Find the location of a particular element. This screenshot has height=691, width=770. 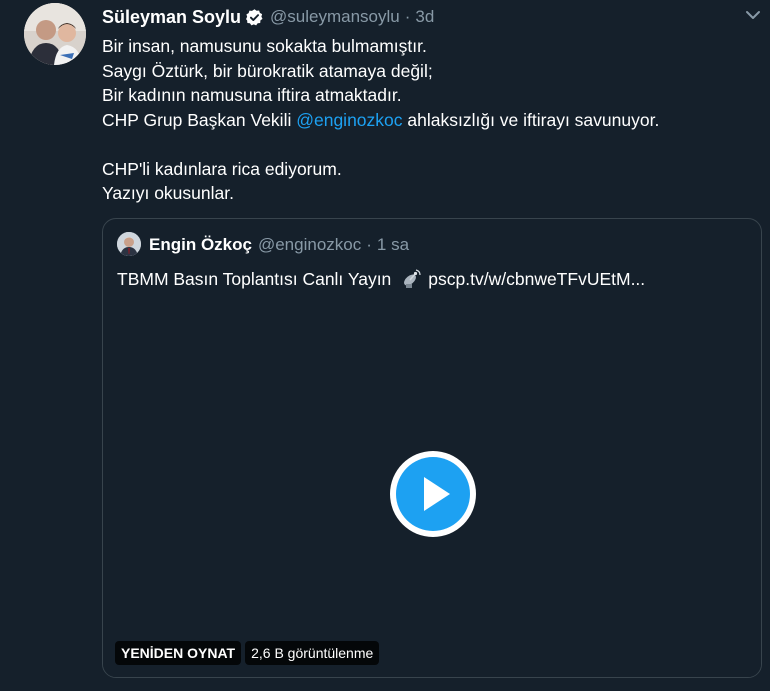

tweet-line: CHP'li kadınlara rica ediyorum. is located at coordinates (222, 168).